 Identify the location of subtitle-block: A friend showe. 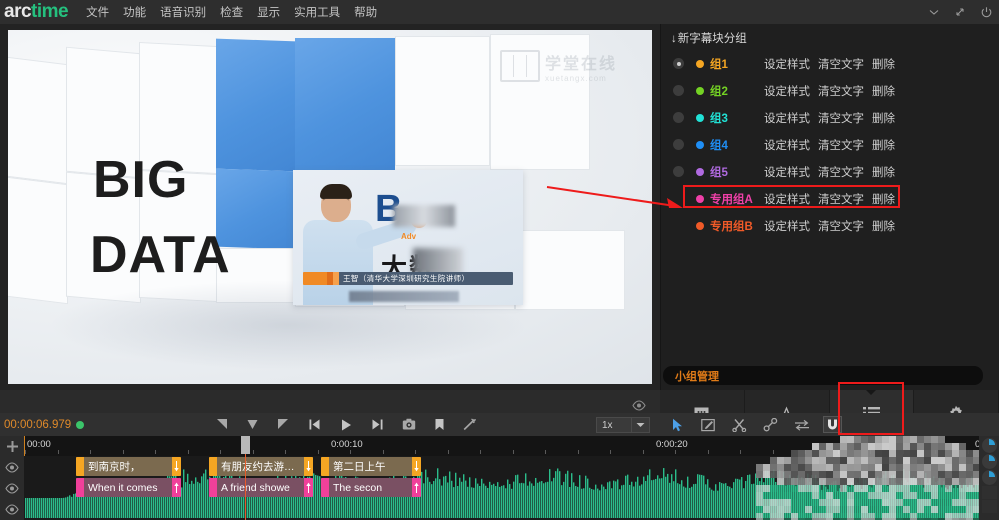
(261, 487).